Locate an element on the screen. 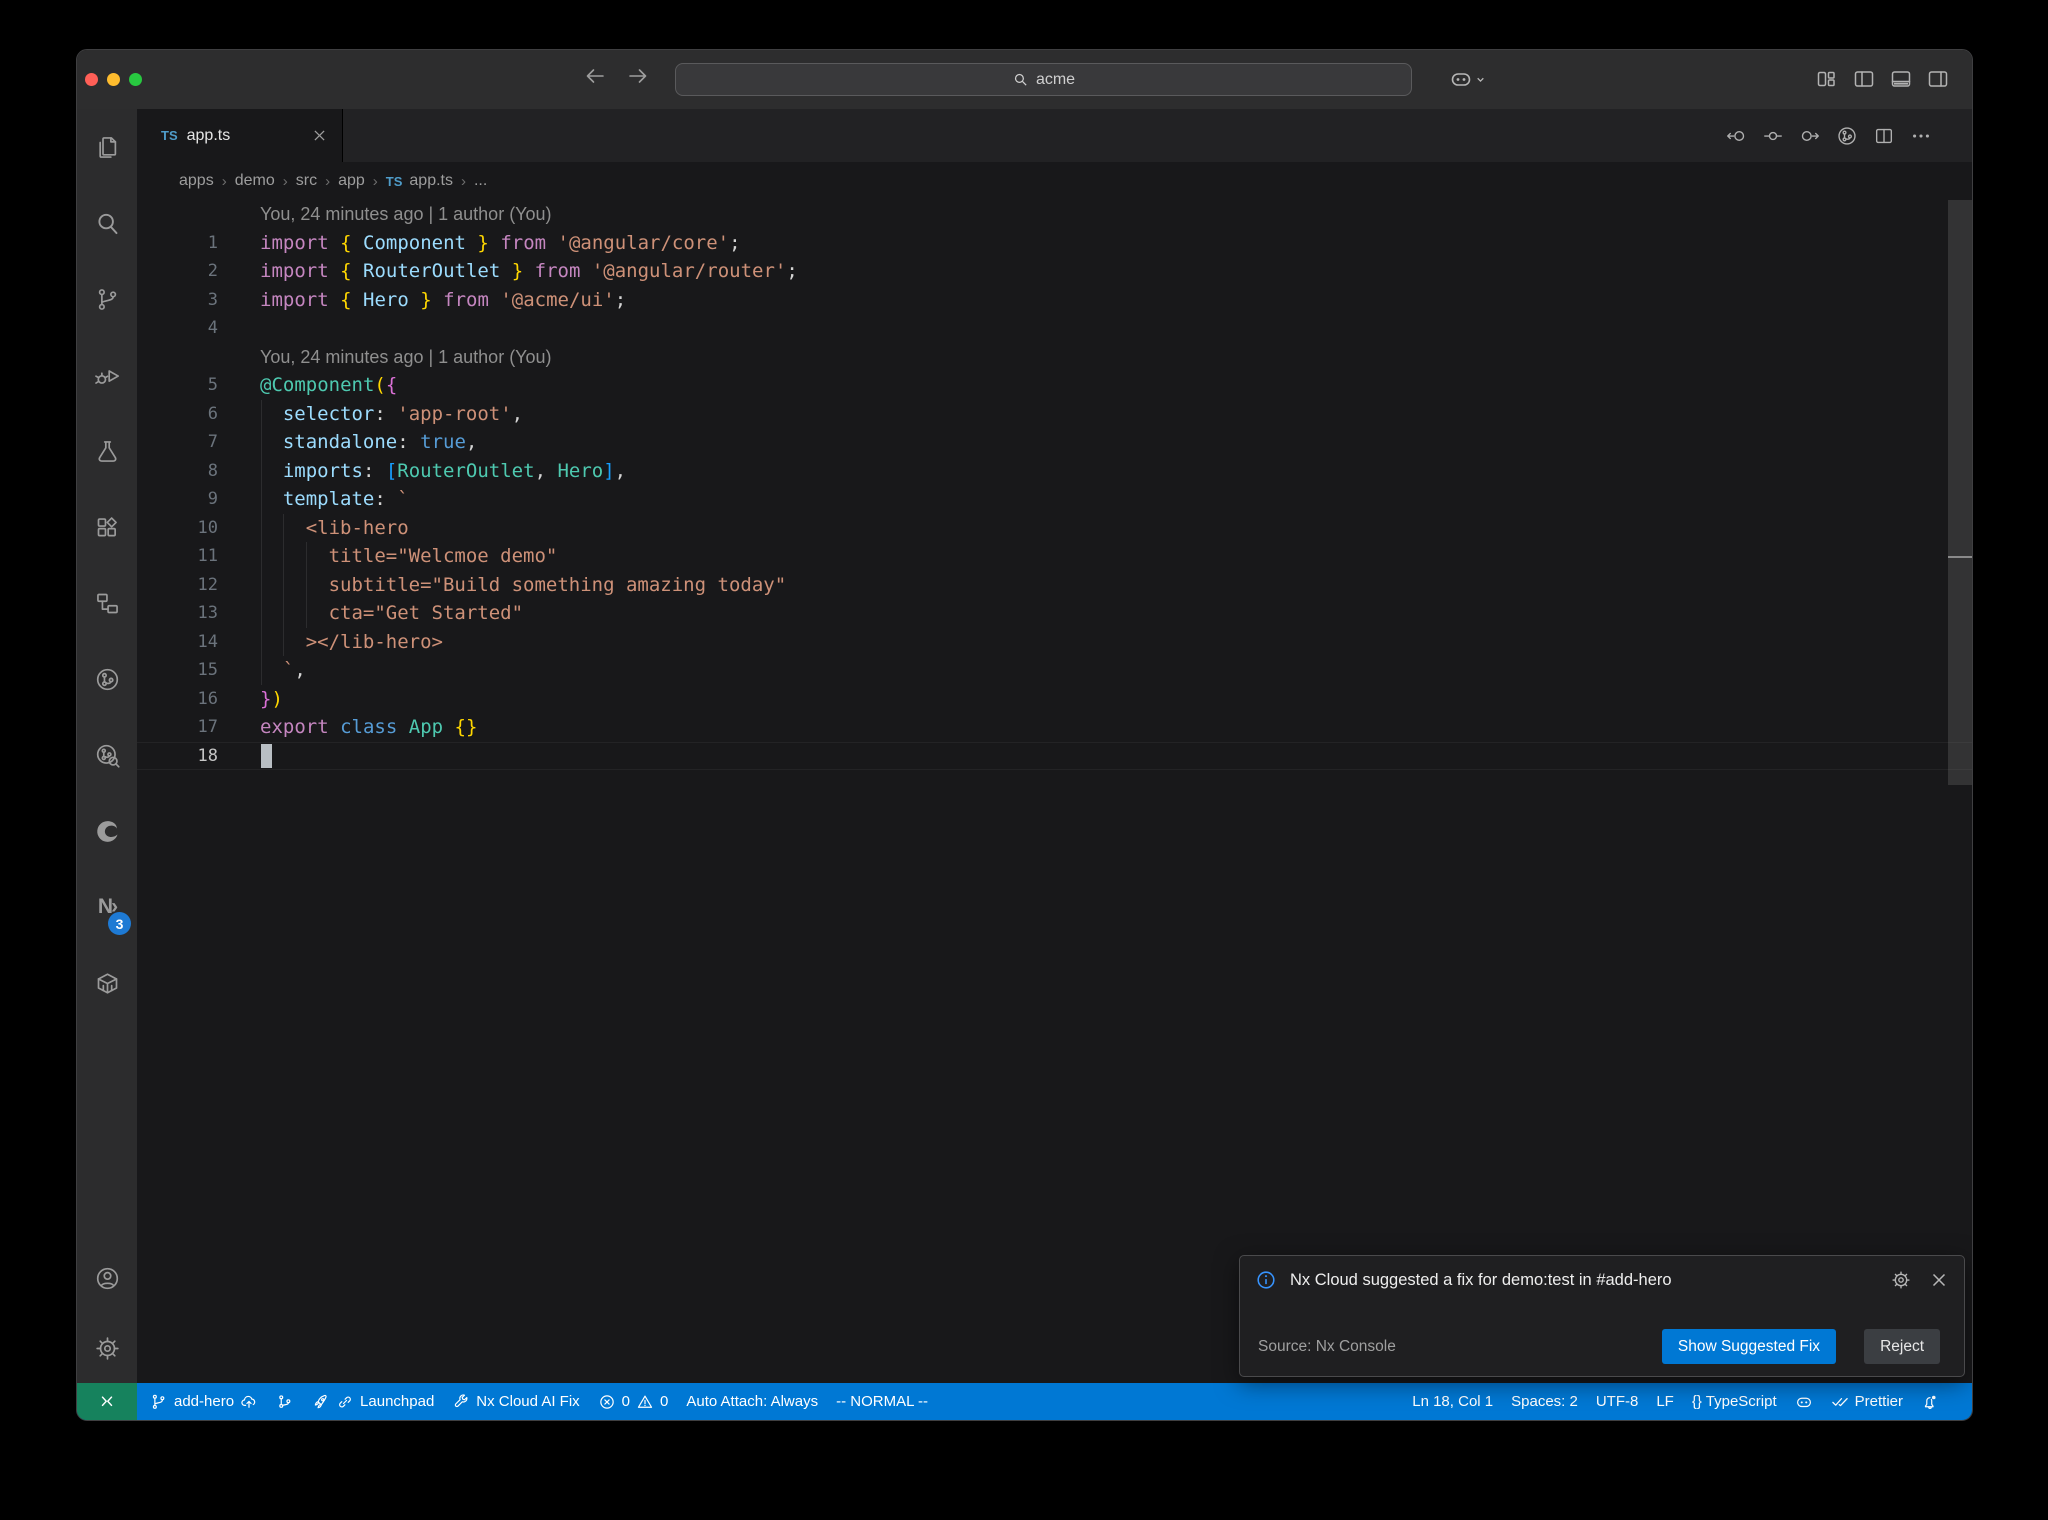  code-line: 14 ></lib-hero> is located at coordinates (1054, 641).